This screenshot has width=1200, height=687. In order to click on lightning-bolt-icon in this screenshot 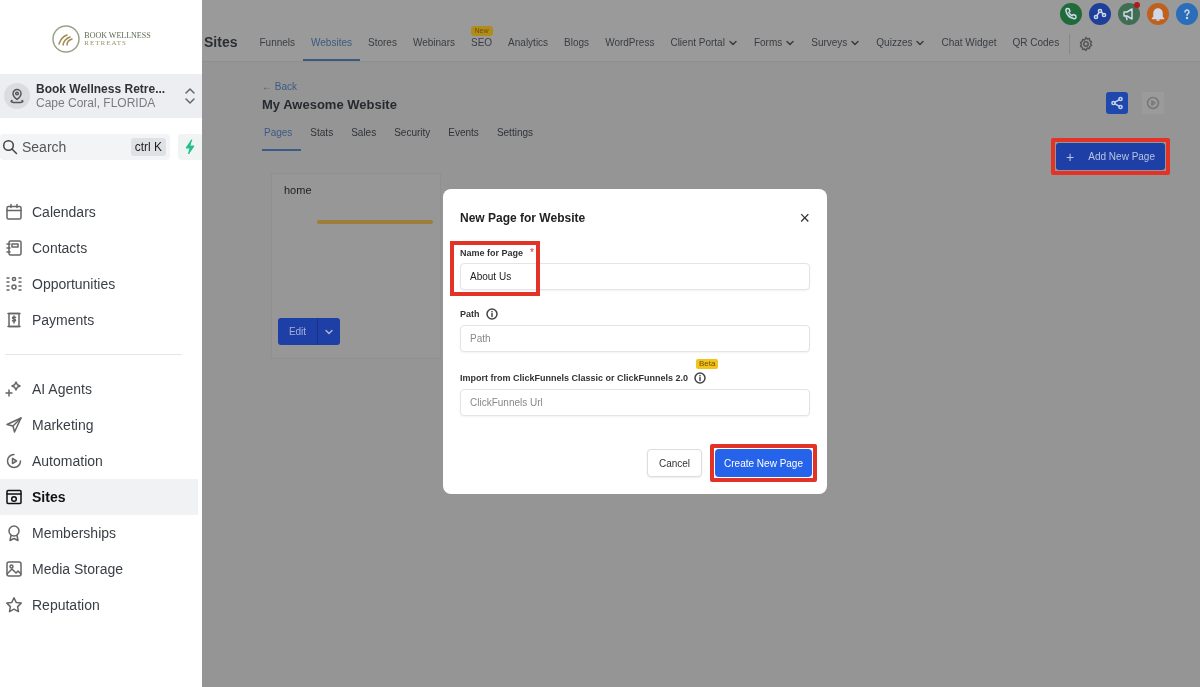, I will do `click(190, 147)`.